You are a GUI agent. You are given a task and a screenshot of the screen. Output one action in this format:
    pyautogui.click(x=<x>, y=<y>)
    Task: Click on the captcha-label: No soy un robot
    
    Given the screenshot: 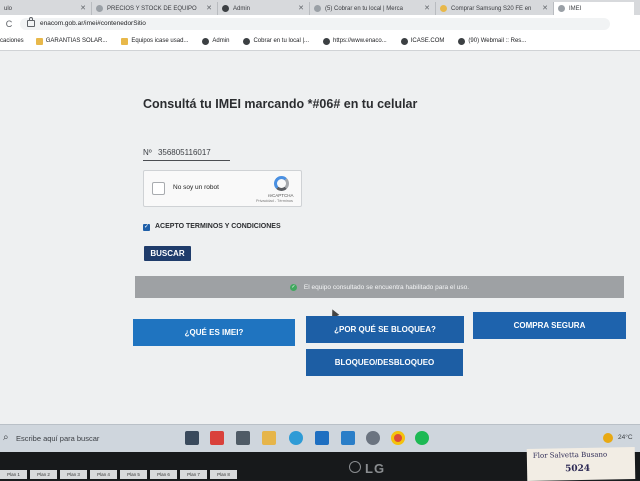 What is the action you would take?
    pyautogui.click(x=196, y=187)
    